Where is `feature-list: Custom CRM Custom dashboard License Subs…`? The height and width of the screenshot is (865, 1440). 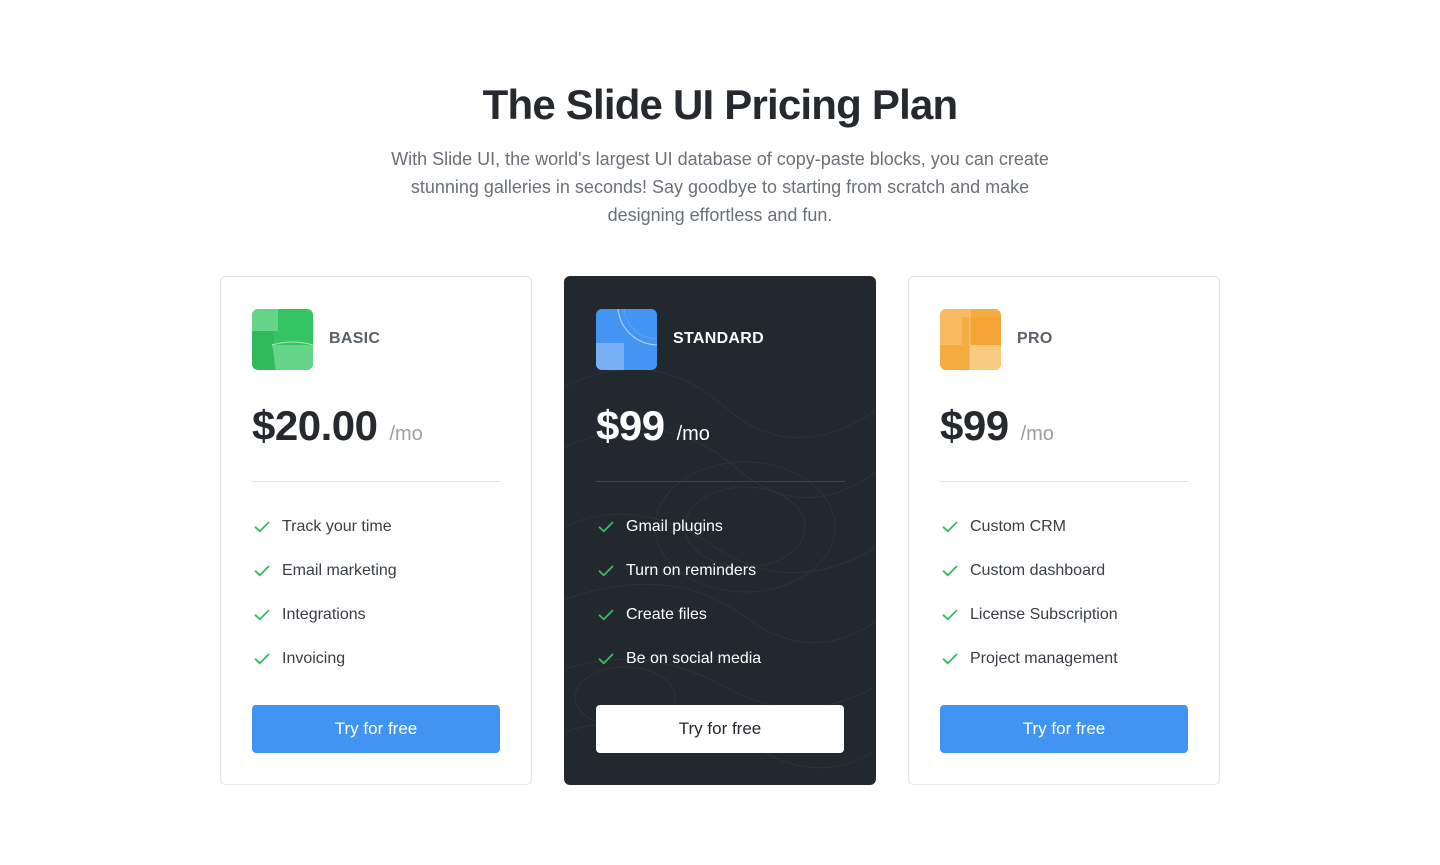 feature-list: Custom CRM Custom dashboard License Subs… is located at coordinates (1029, 603).